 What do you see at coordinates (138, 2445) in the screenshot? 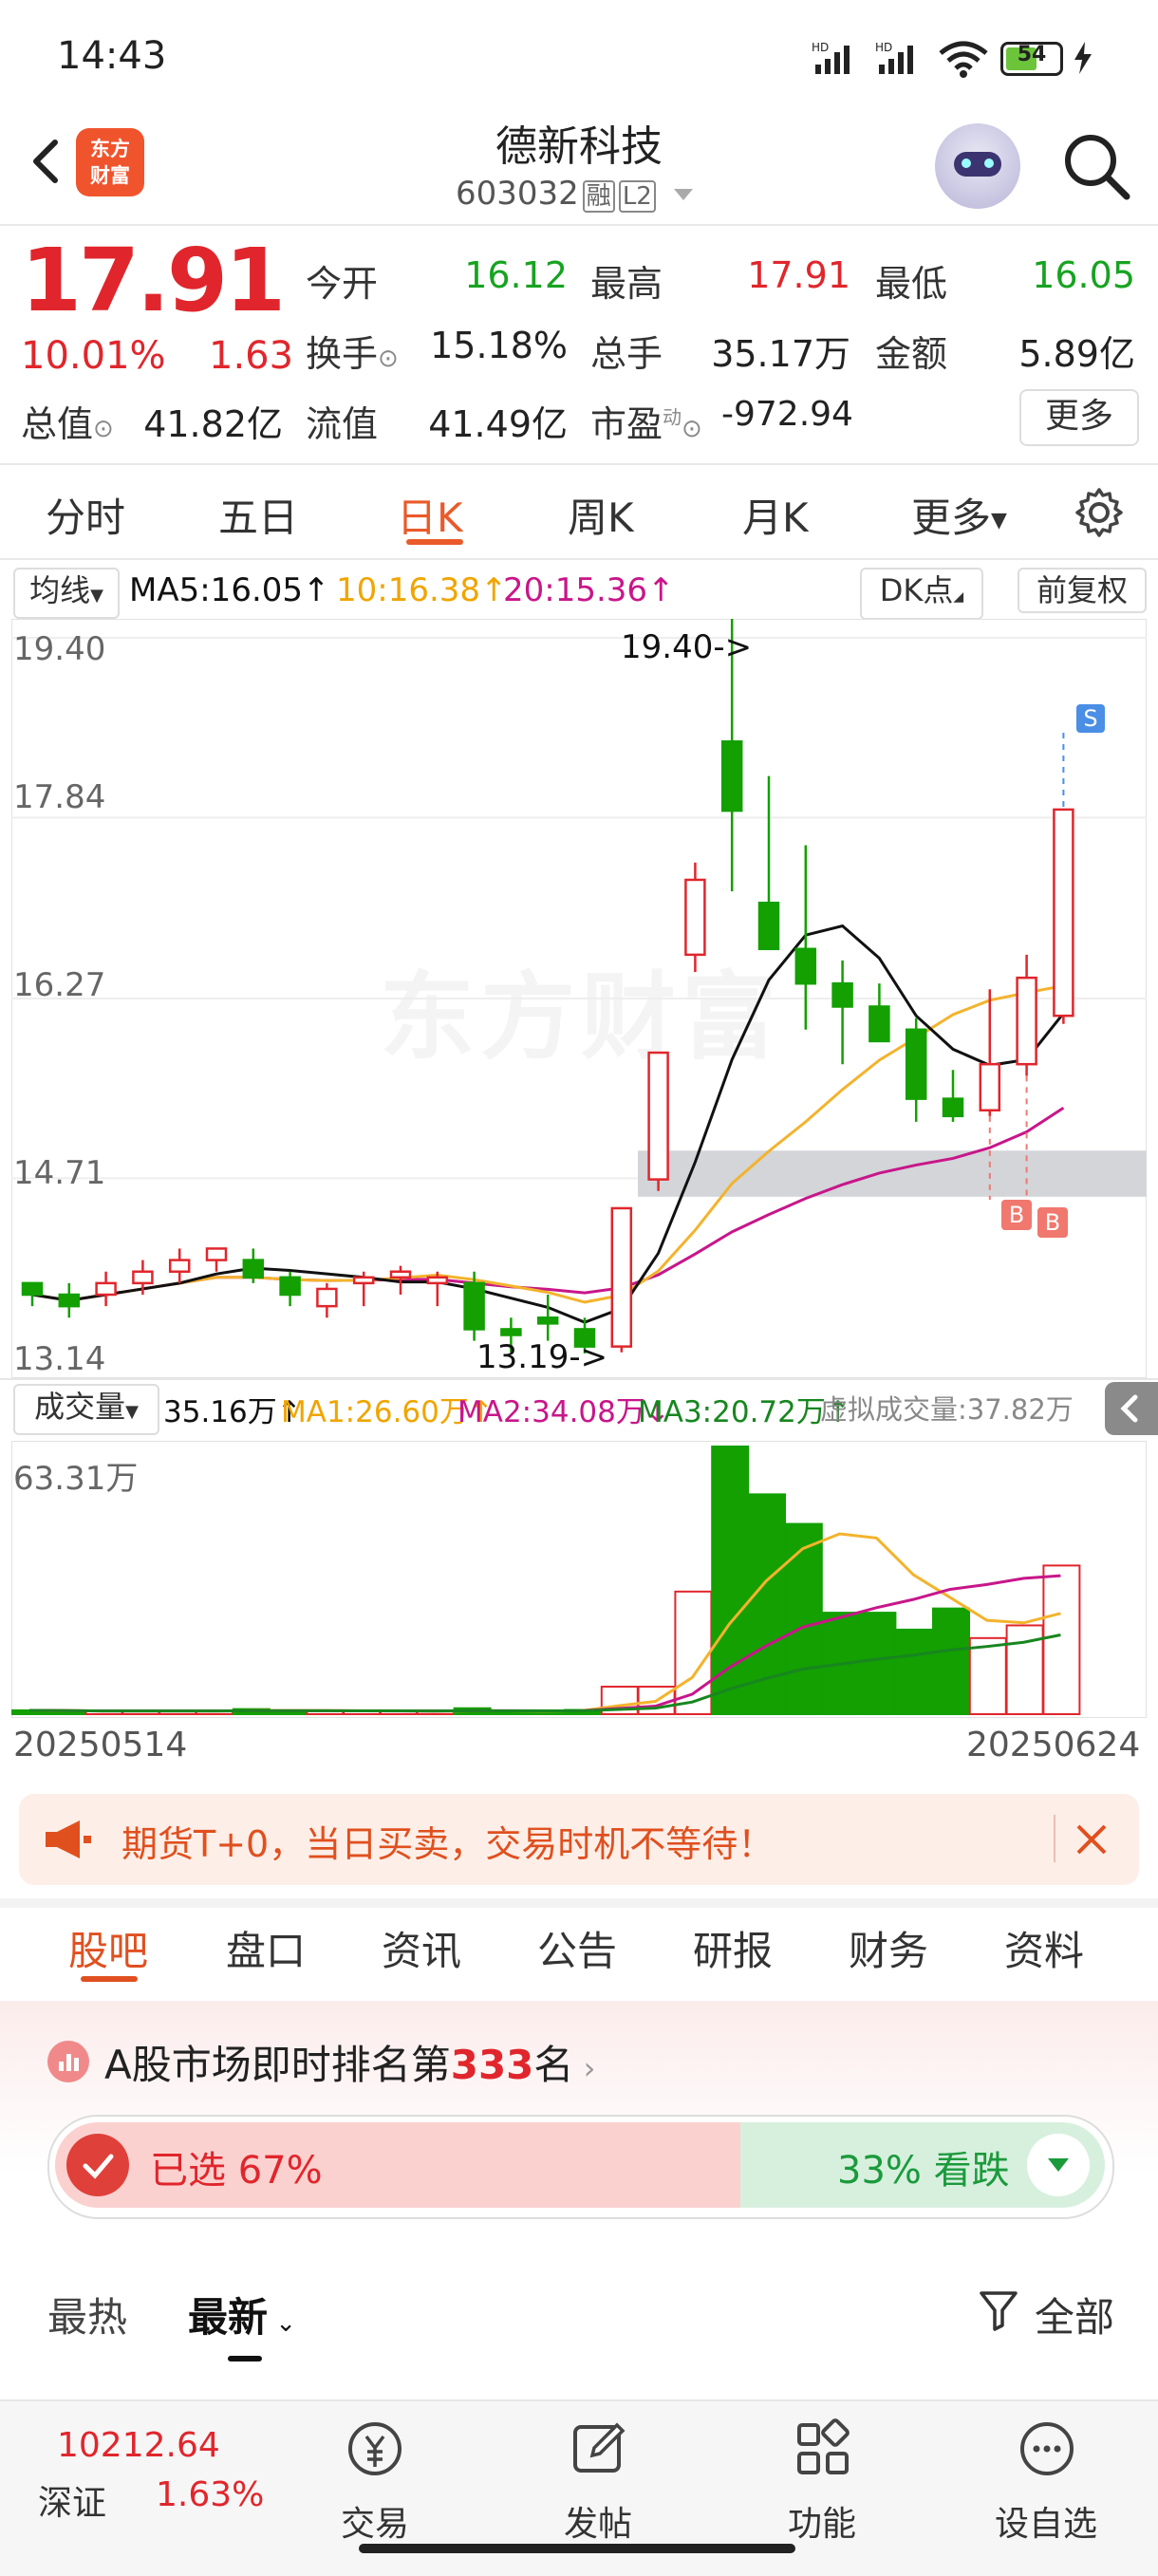
I see `index-value: 10212.64` at bounding box center [138, 2445].